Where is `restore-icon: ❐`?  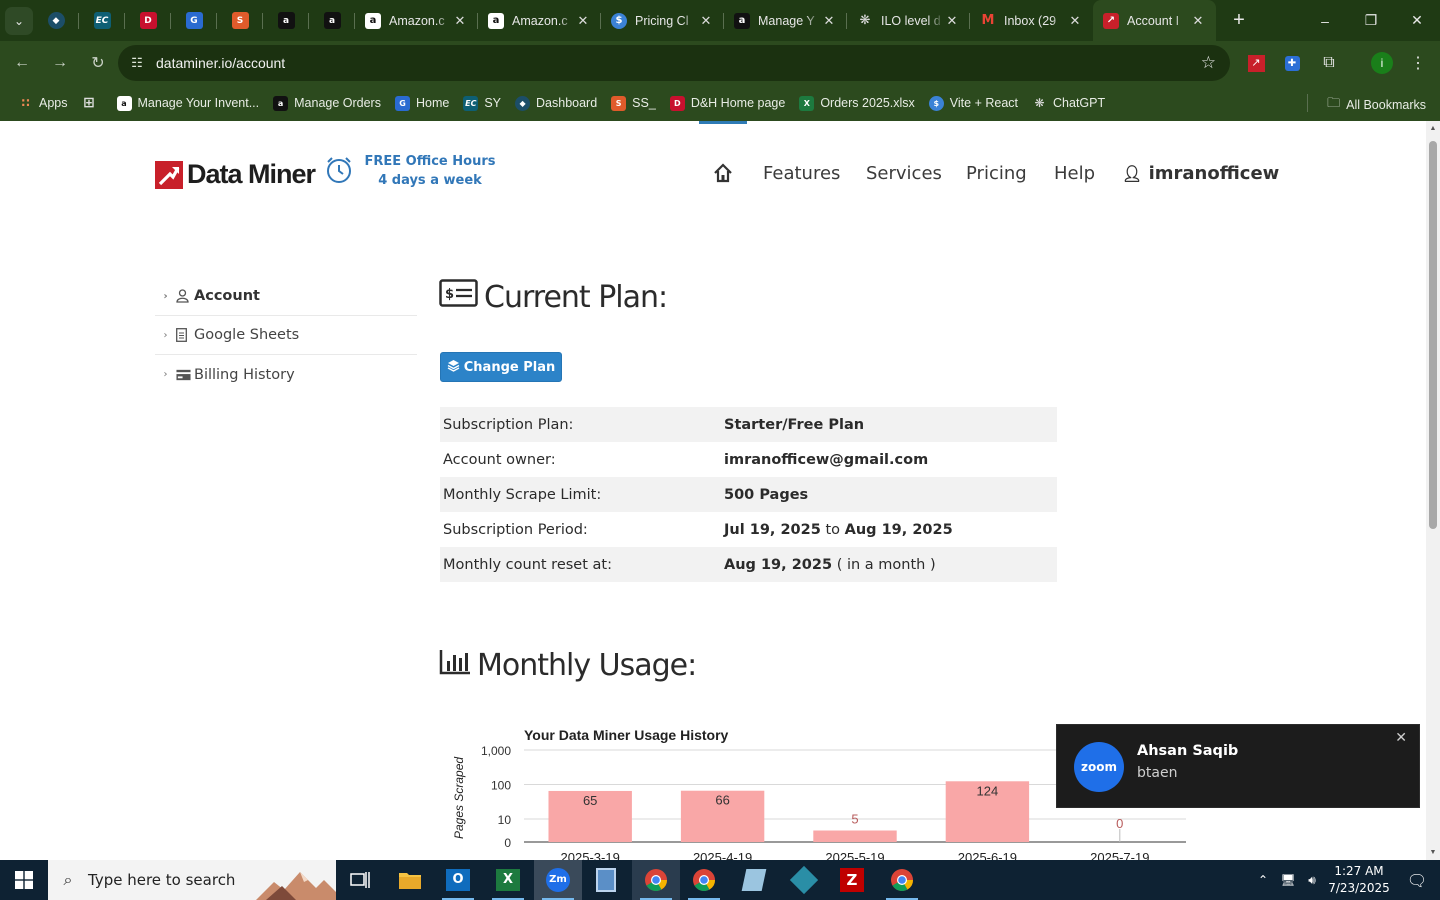
restore-icon: ❐ is located at coordinates (1371, 20).